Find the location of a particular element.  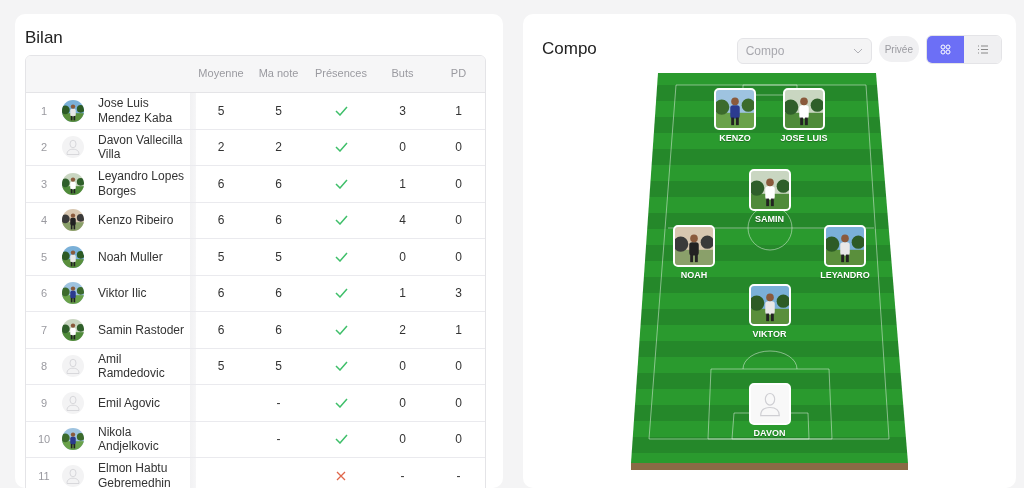

player-label: KENZO is located at coordinates (735, 138).